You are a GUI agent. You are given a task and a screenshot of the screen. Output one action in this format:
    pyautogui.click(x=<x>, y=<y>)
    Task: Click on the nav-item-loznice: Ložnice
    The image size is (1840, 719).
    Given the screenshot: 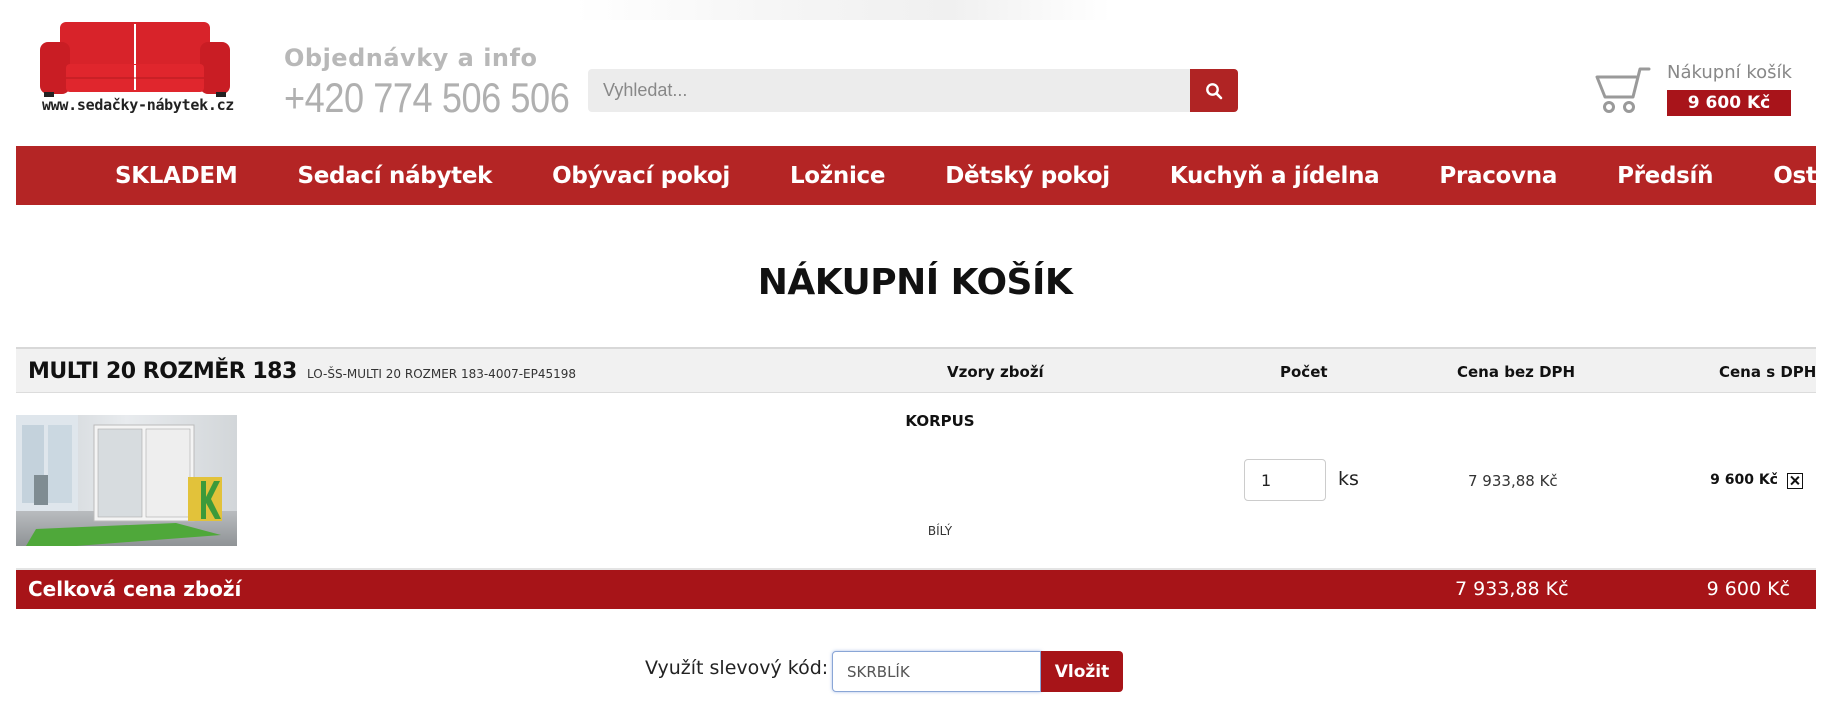 What is the action you would take?
    pyautogui.click(x=838, y=176)
    